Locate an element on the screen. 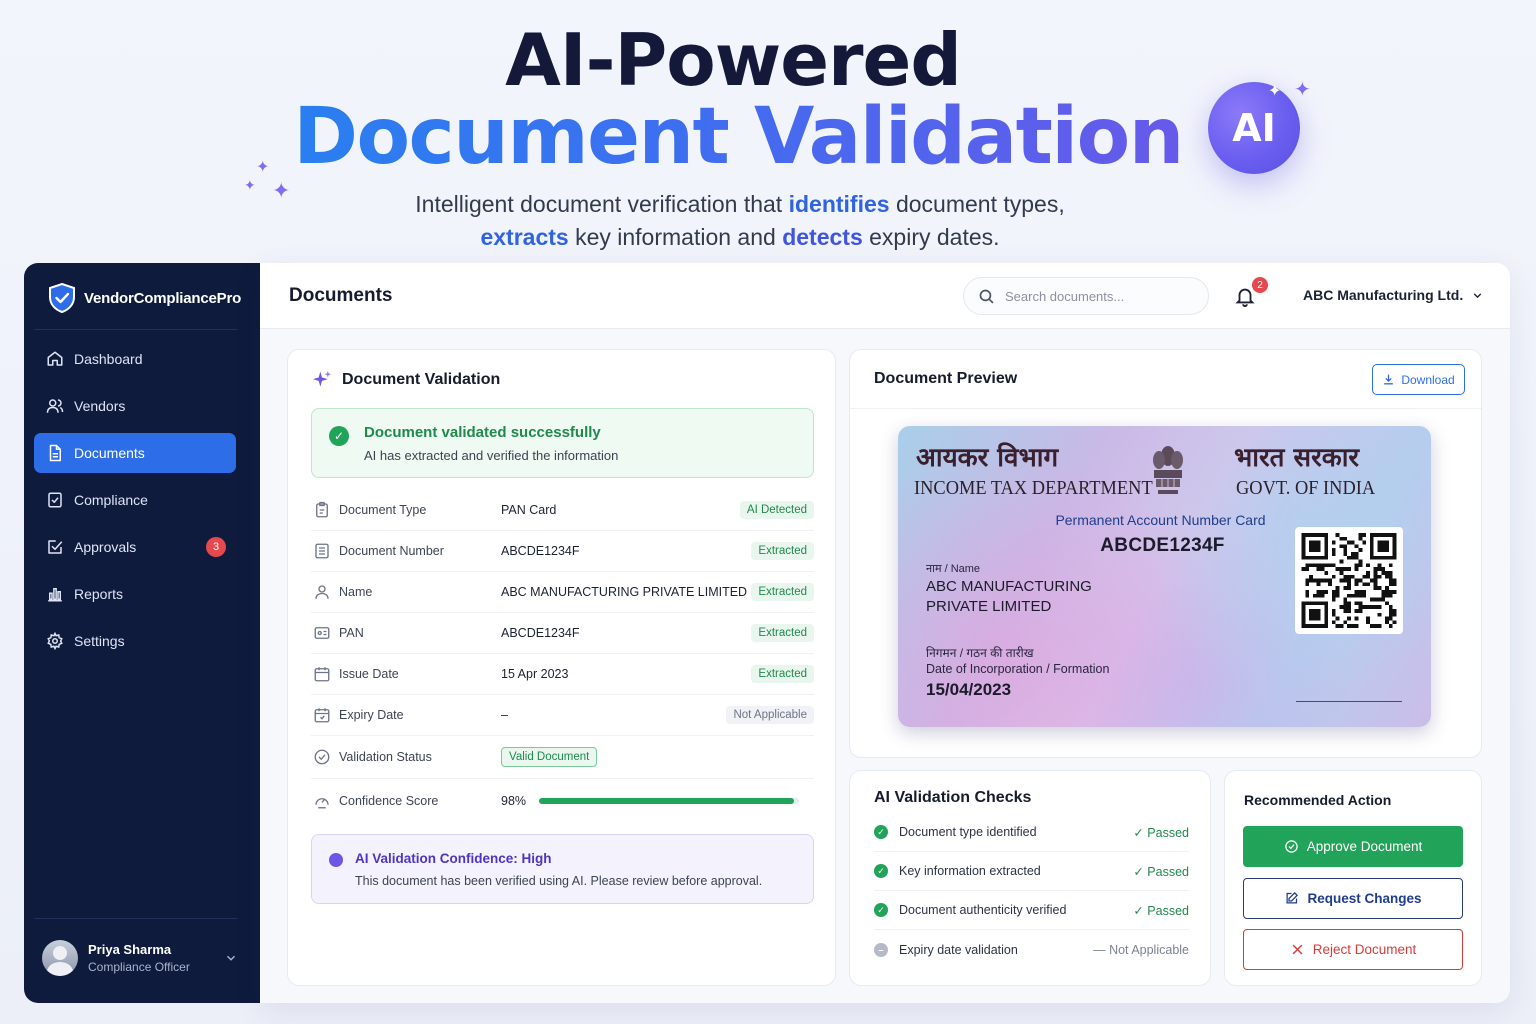  brand: VendorCompliancePro is located at coordinates (144, 298).